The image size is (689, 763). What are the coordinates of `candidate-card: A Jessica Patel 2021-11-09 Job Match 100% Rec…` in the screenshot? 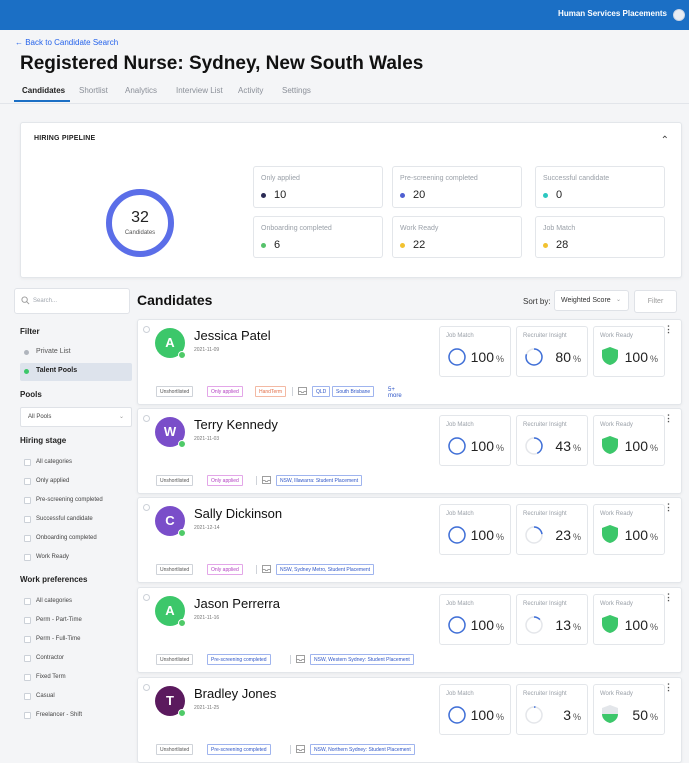 It's located at (409, 362).